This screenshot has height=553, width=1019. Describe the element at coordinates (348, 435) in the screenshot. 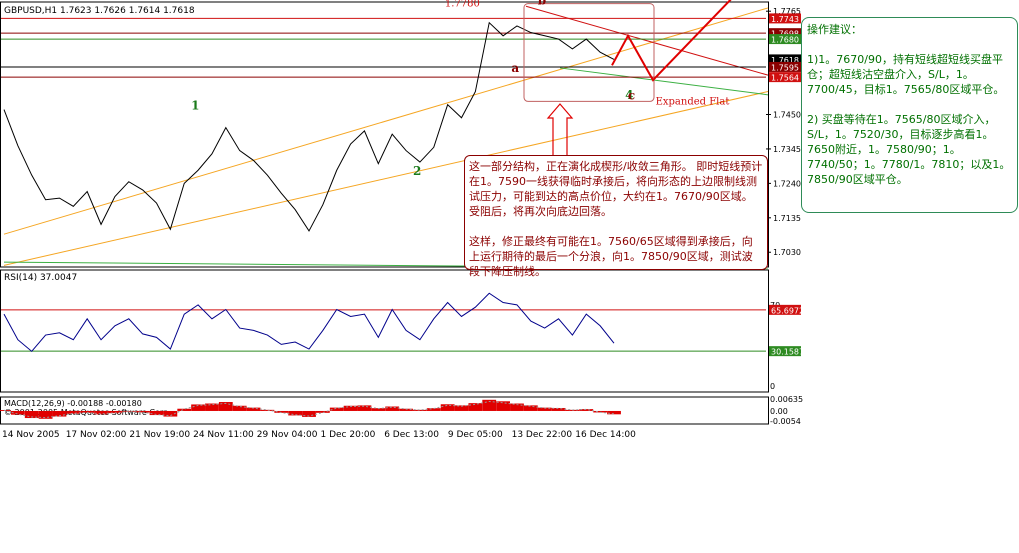

I see `x-tick-label: 1 Dec 20:00` at that location.